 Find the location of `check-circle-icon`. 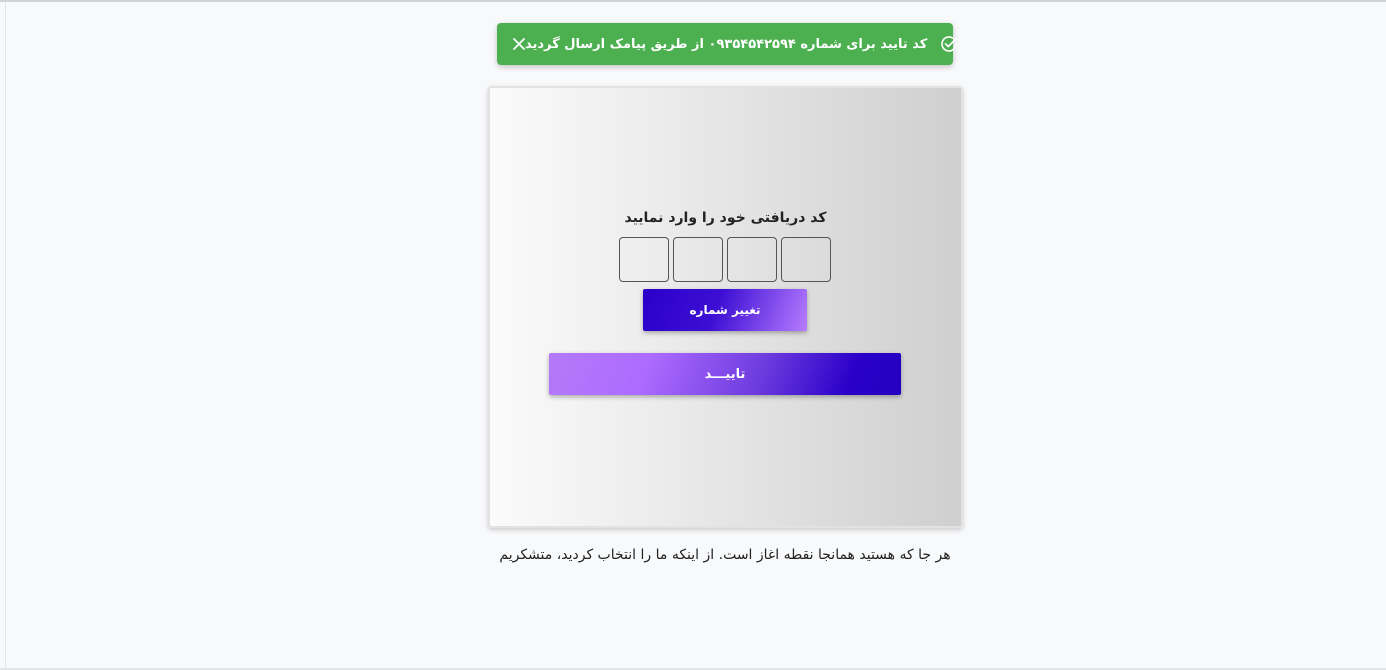

check-circle-icon is located at coordinates (949, 44).